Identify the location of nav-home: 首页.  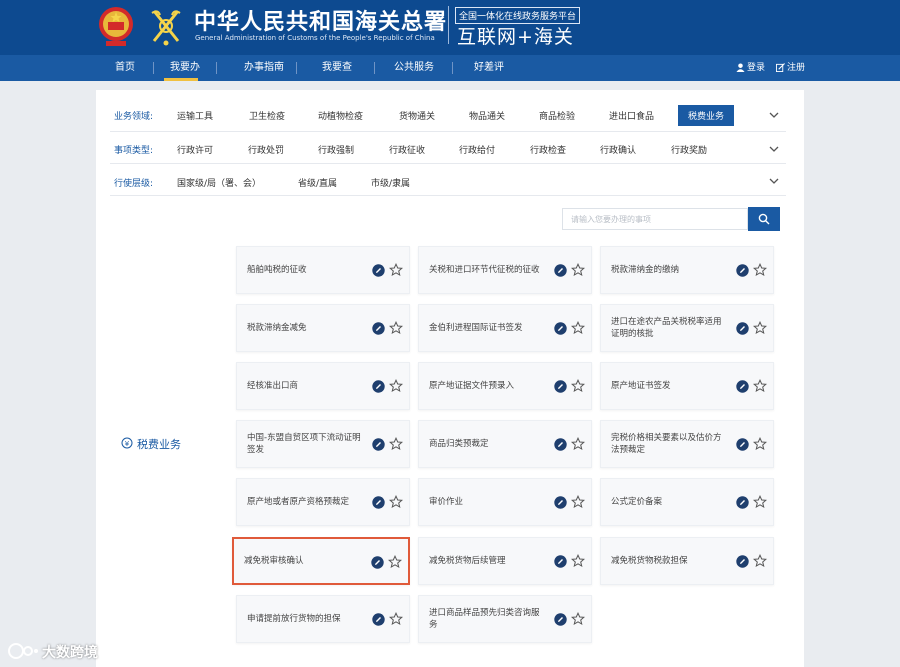
(125, 68).